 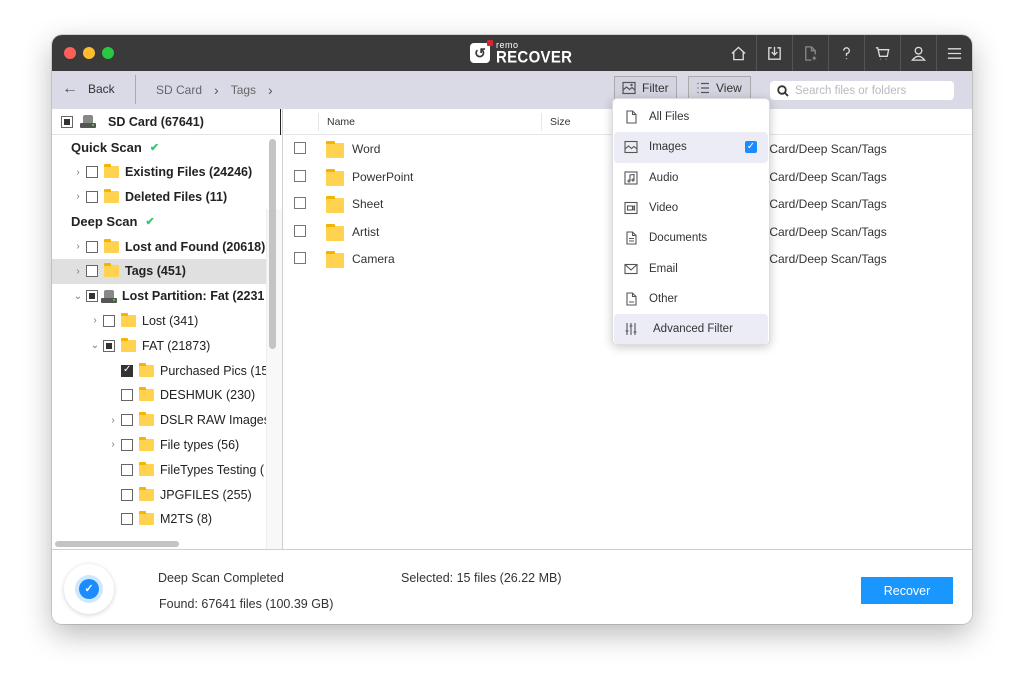 I want to click on new-file-icon, so click(x=810, y=53).